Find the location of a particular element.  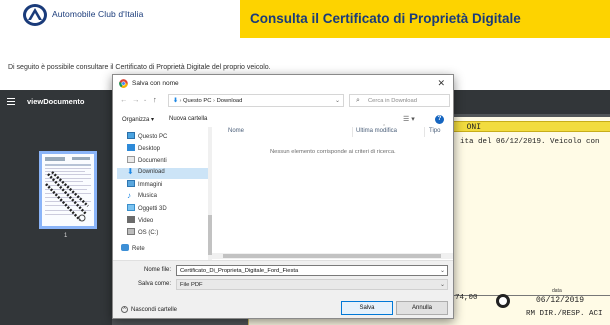

page-thumbnail is located at coordinates (68, 190).